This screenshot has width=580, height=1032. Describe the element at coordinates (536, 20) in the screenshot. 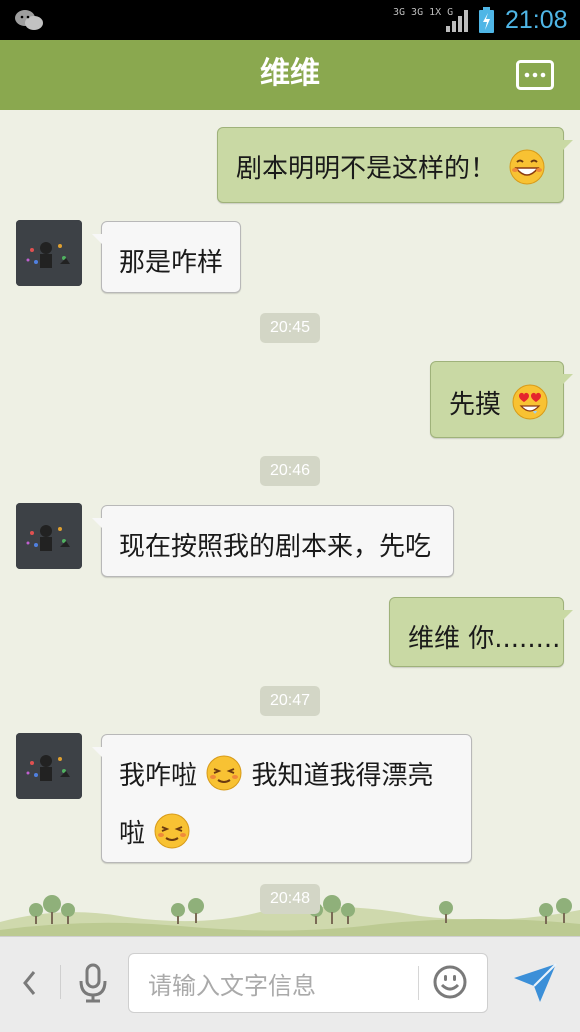

I see `status-time: 21:08` at that location.